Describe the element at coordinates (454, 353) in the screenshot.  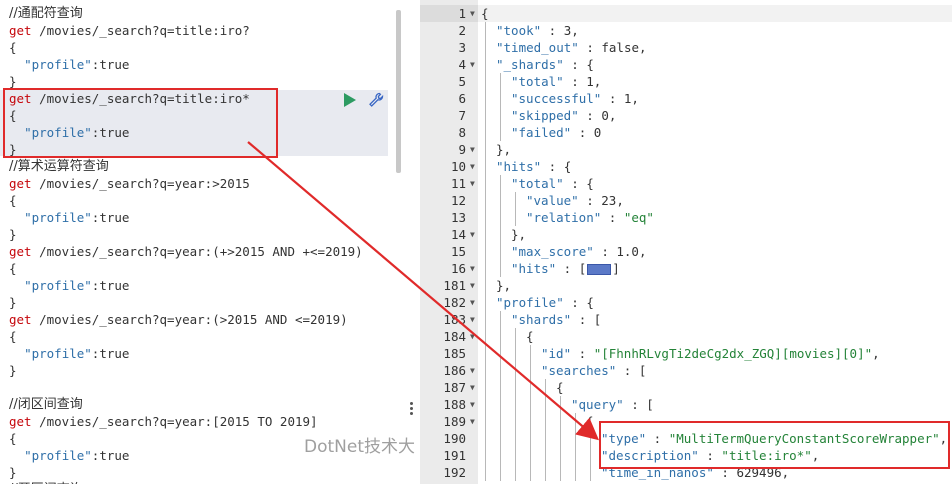
I see `line-number: 185` at that location.